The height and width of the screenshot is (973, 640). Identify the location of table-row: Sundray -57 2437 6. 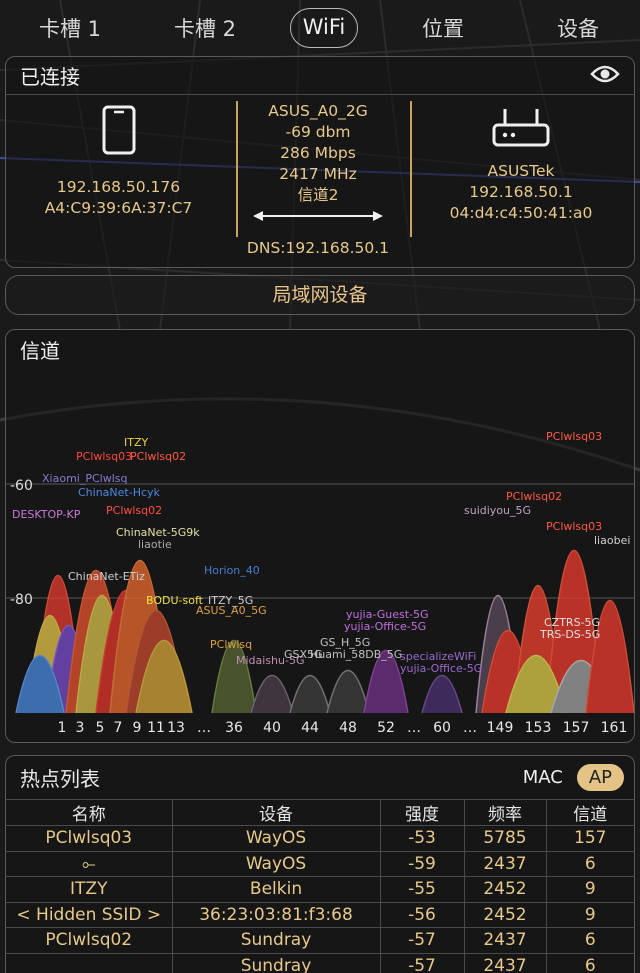
(320, 963).